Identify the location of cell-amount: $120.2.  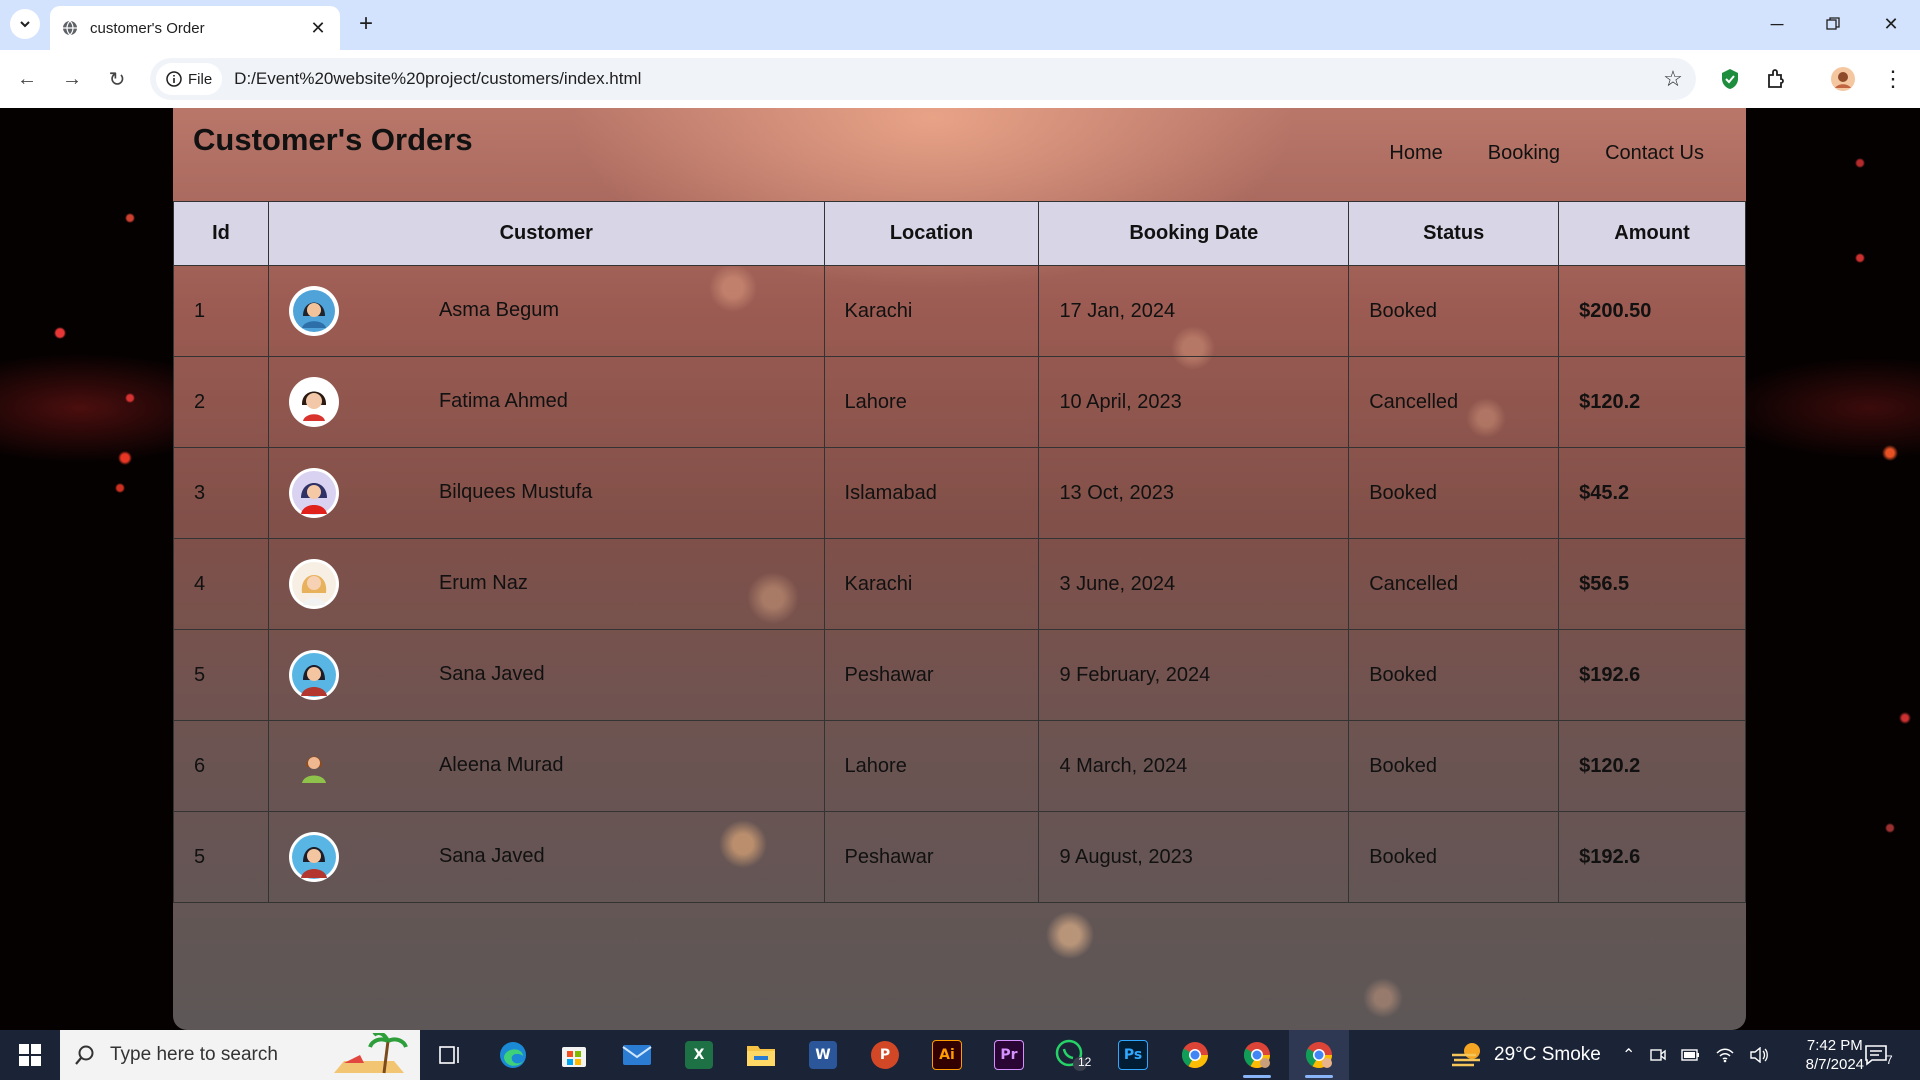
(1652, 402).